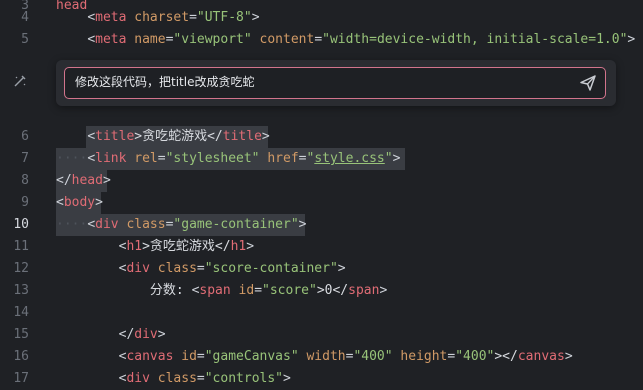 The image size is (643, 390). Describe the element at coordinates (25, 180) in the screenshot. I see `line-number: 8` at that location.